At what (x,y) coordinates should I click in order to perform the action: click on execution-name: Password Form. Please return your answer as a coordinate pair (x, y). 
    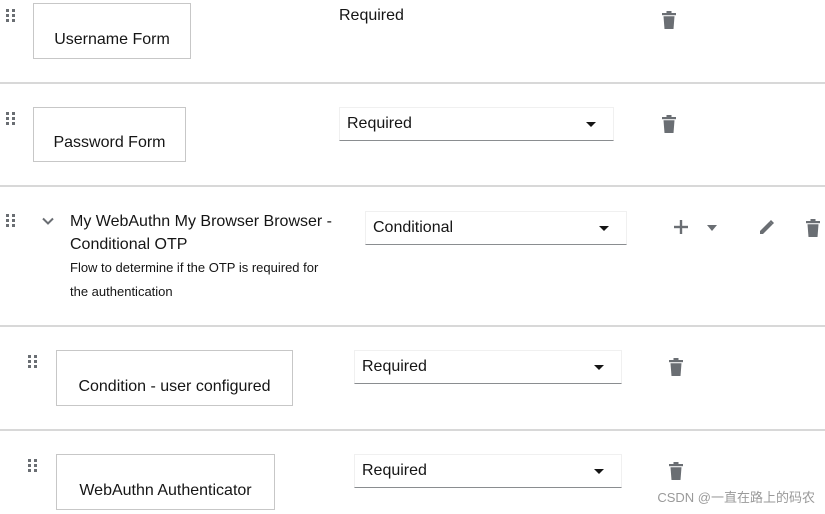
    Looking at the image, I should click on (109, 142).